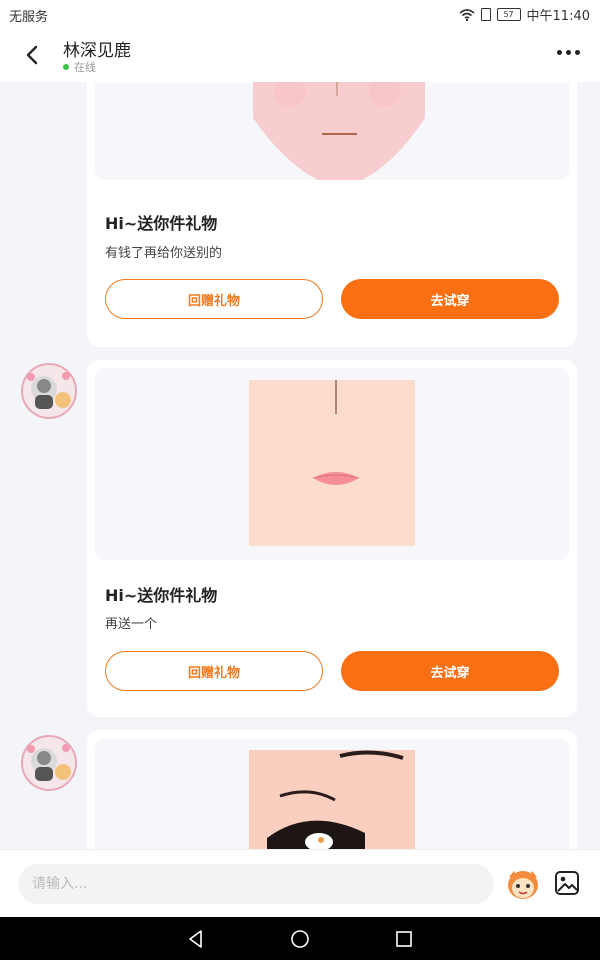  What do you see at coordinates (300, 14) in the screenshot?
I see `status-bar: 无服务 57 中午11:40` at bounding box center [300, 14].